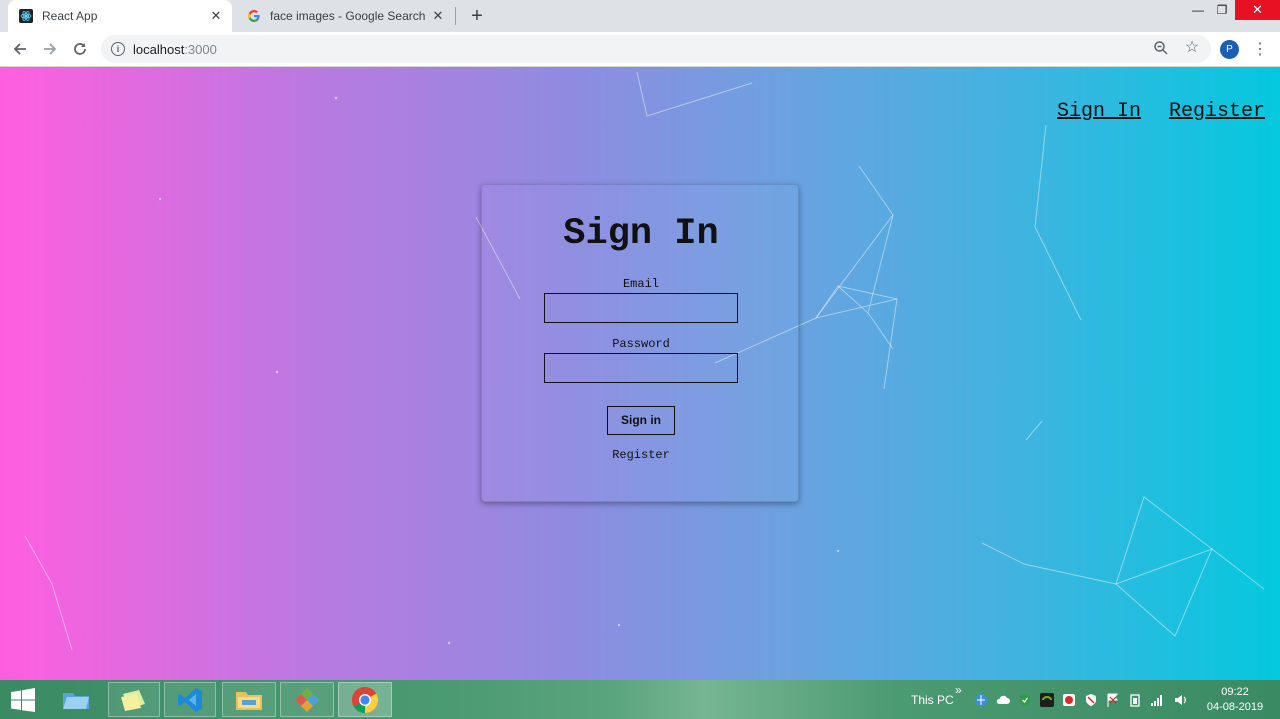 The image size is (1280, 719). What do you see at coordinates (641, 420) in the screenshot?
I see `sign-in-button: Sign in` at bounding box center [641, 420].